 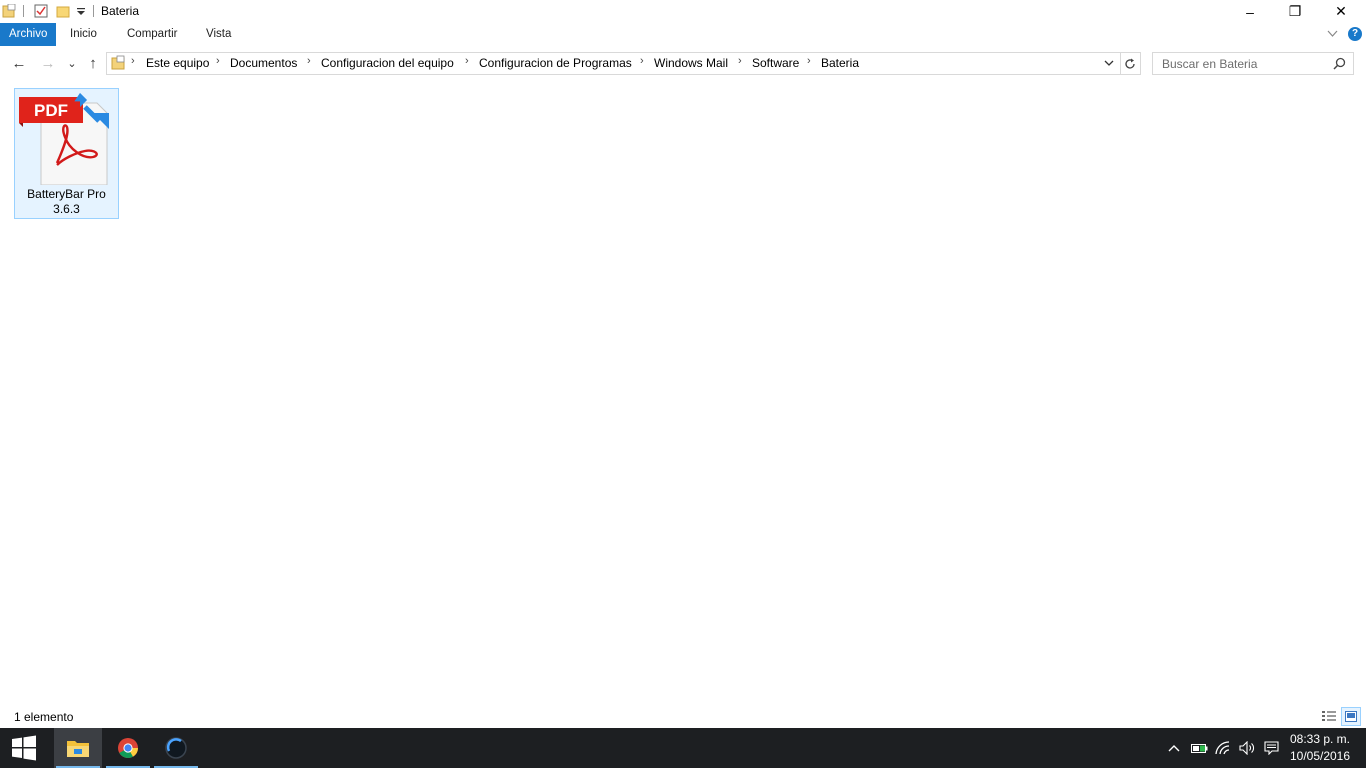 I want to click on taskbar-chrome, so click(x=128, y=748).